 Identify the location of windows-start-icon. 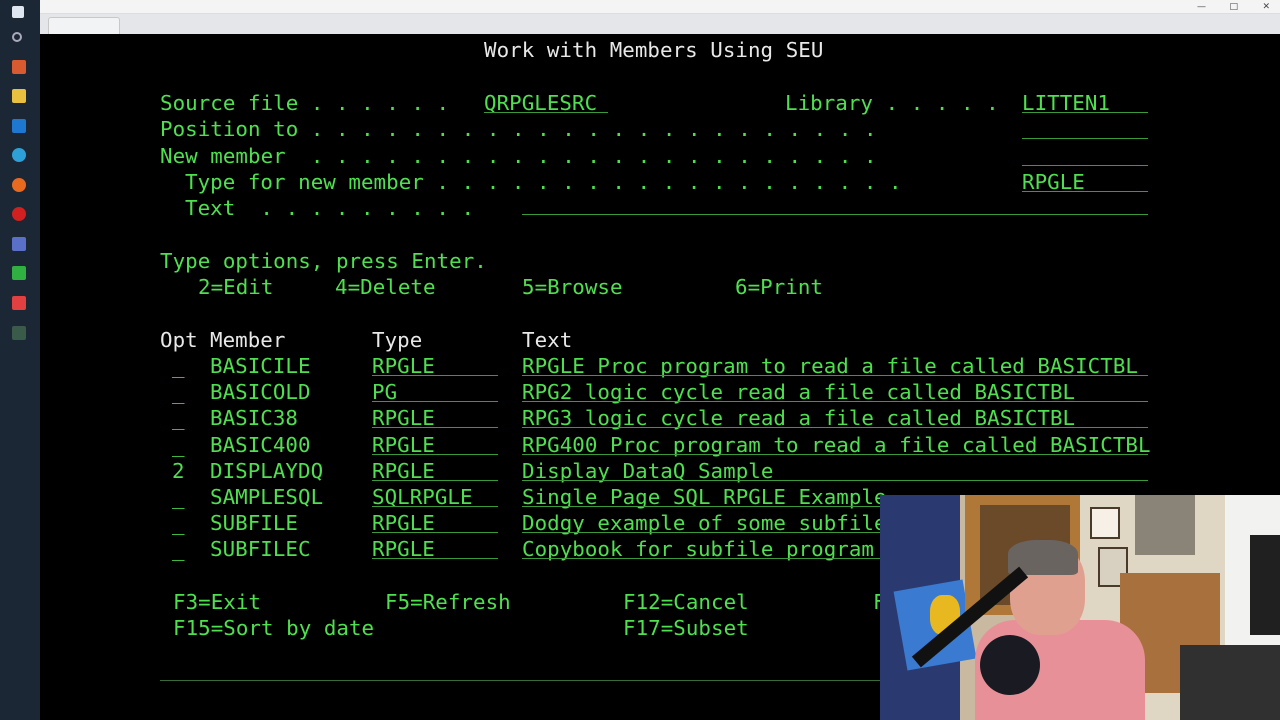
(18, 12).